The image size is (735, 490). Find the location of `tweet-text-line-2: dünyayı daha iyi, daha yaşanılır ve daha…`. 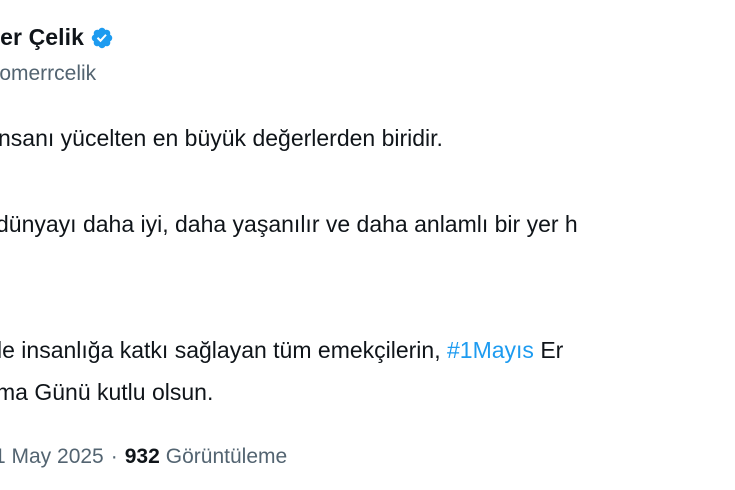

tweet-text-line-2: dünyayı daha iyi, daha yaşanılır ve daha… is located at coordinates (289, 224).